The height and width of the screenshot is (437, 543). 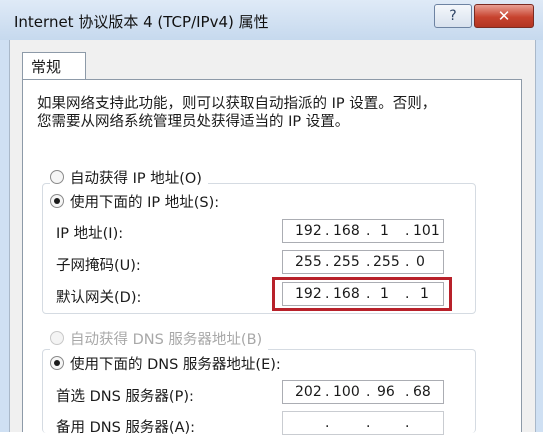 What do you see at coordinates (271, 20) in the screenshot?
I see `title-bar: Internet 协议版本 4 (TCP/IPv4) 属性 ? ✕` at bounding box center [271, 20].